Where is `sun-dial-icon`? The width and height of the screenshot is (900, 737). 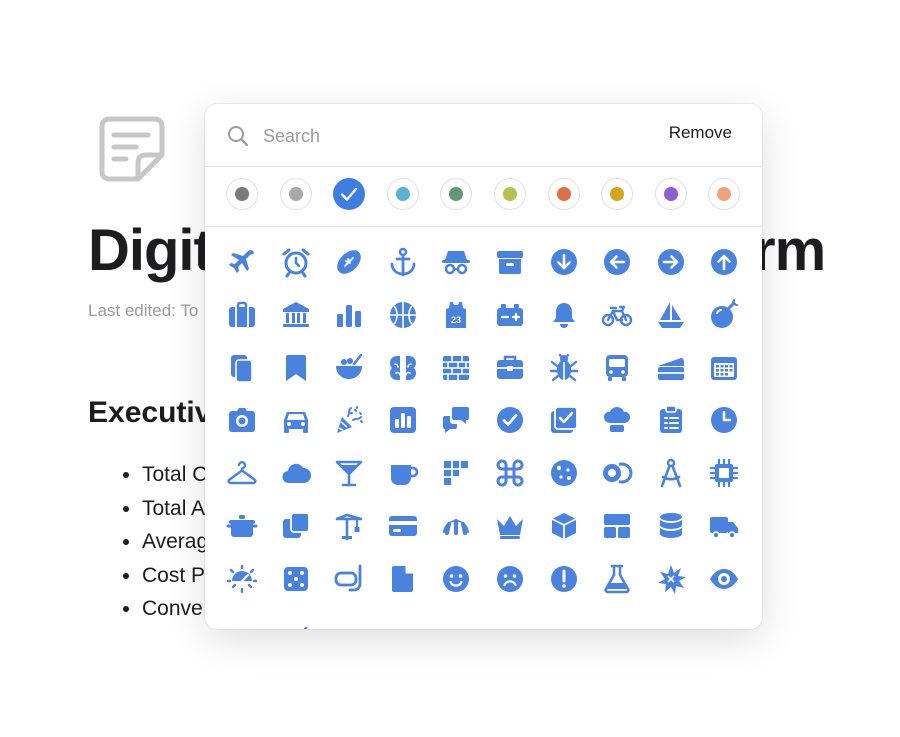
sun-dial-icon is located at coordinates (242, 579).